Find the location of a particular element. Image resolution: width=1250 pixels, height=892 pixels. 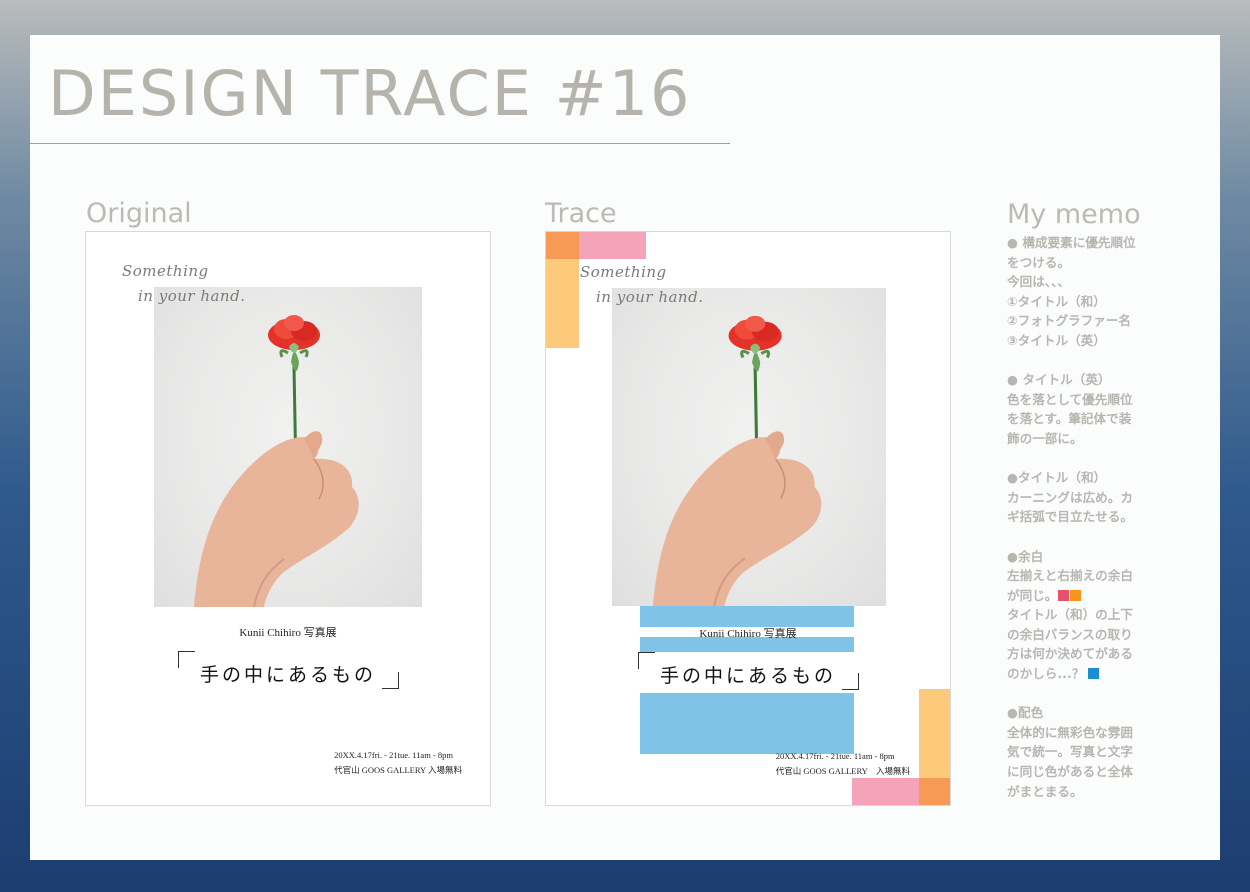

orange-swatch-icon is located at coordinates (1076, 595).